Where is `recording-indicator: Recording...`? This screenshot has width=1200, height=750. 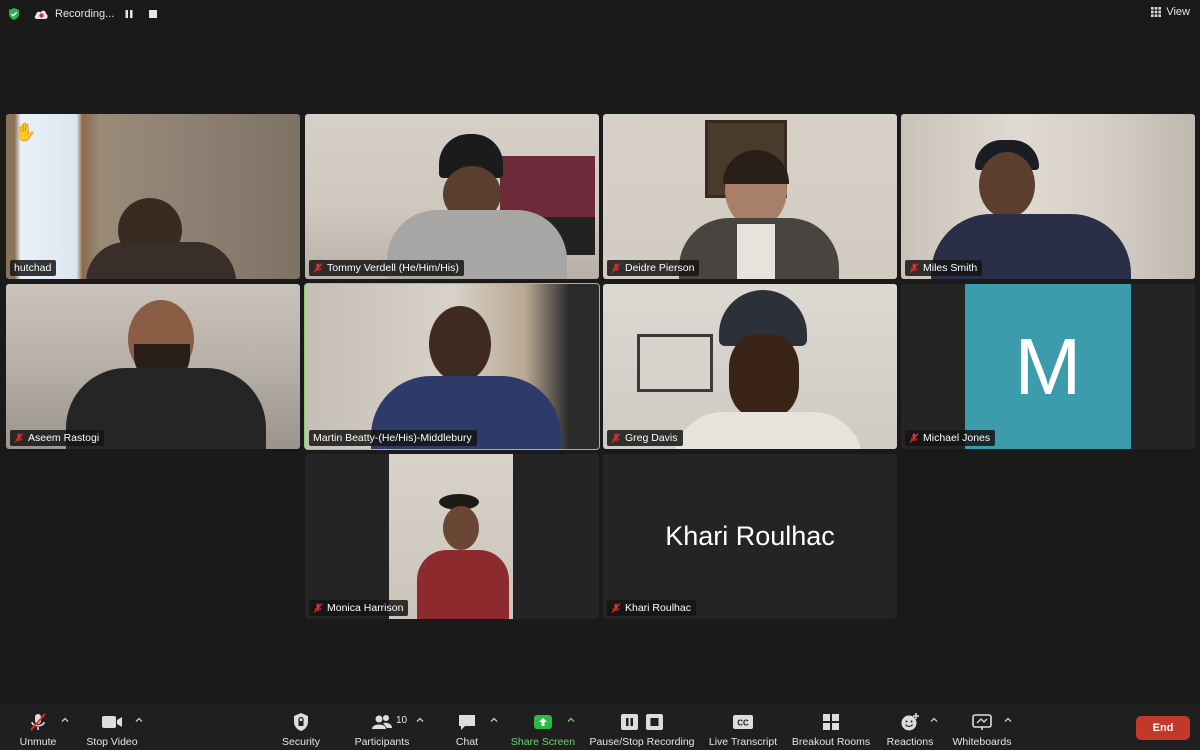 recording-indicator: Recording... is located at coordinates (97, 14).